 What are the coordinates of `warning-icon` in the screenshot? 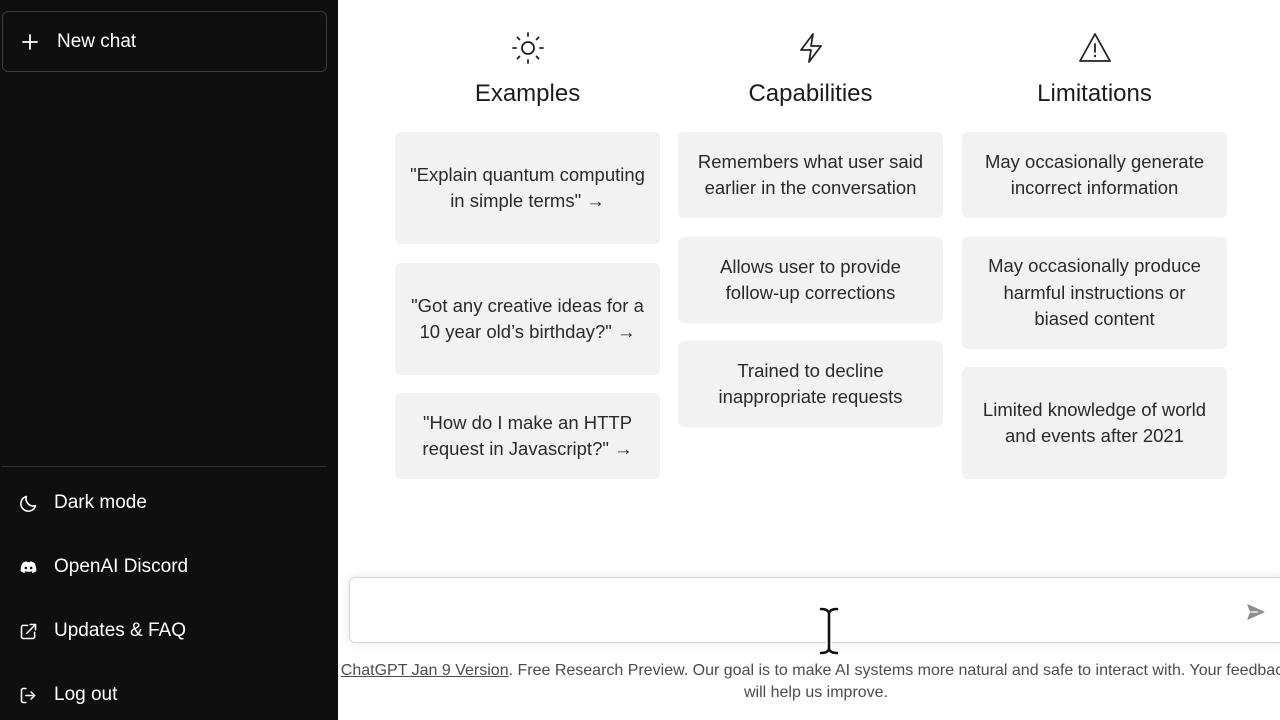 It's located at (1094, 49).